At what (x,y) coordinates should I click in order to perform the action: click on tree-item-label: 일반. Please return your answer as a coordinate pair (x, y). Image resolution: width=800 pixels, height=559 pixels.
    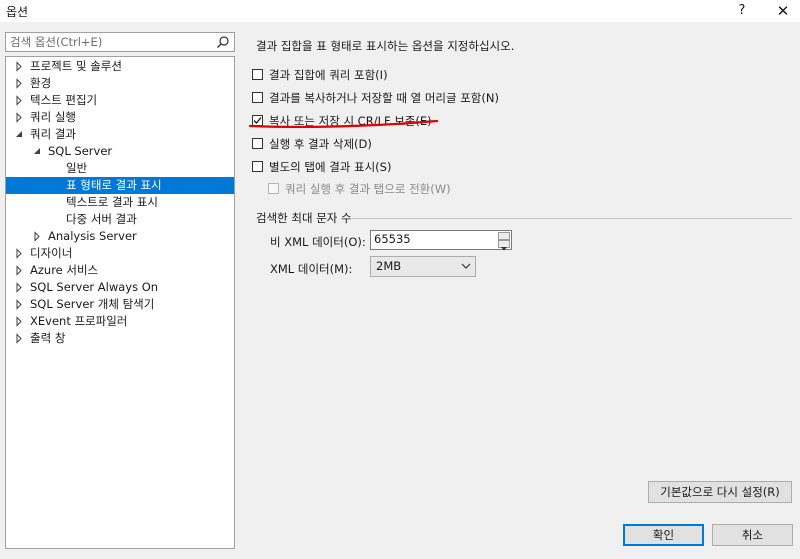
    Looking at the image, I should click on (77, 168).